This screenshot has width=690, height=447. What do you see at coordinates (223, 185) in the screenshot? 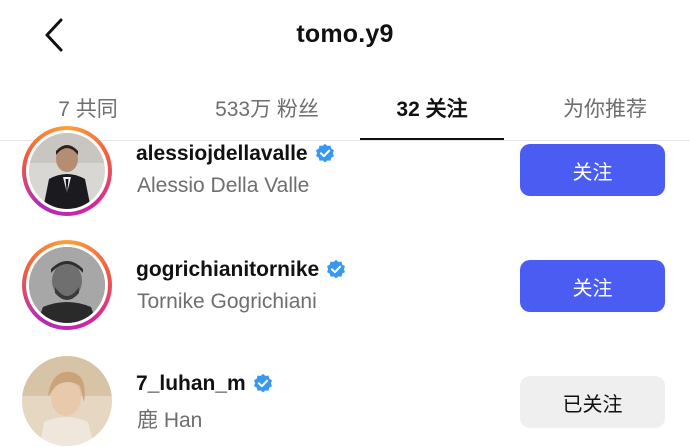
I see `full-name: Alessio Della Valle` at bounding box center [223, 185].